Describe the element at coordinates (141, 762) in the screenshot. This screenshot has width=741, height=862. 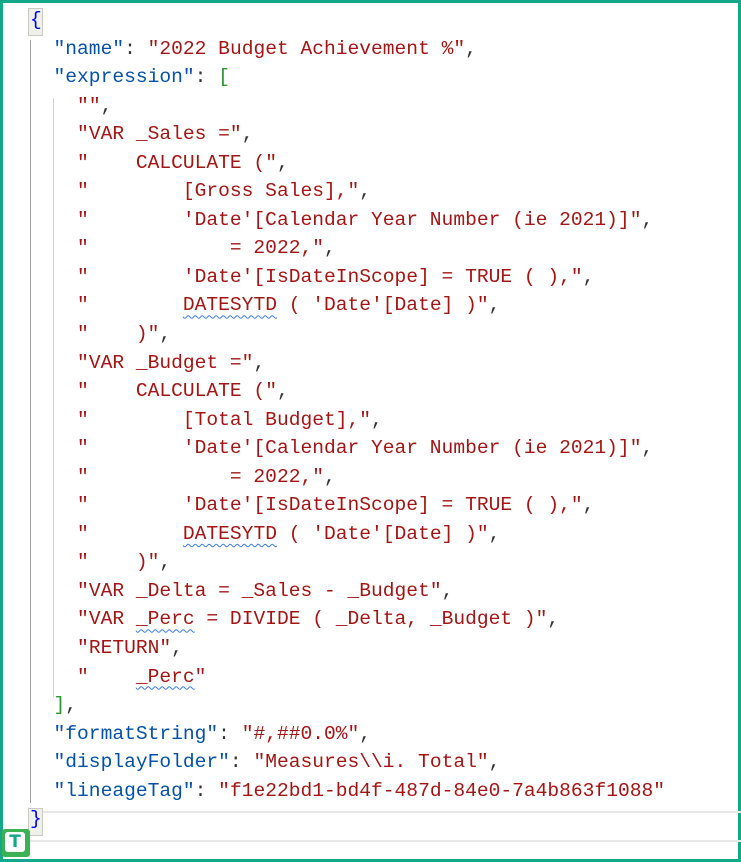
I see `json-key: "displayFolder"` at that location.